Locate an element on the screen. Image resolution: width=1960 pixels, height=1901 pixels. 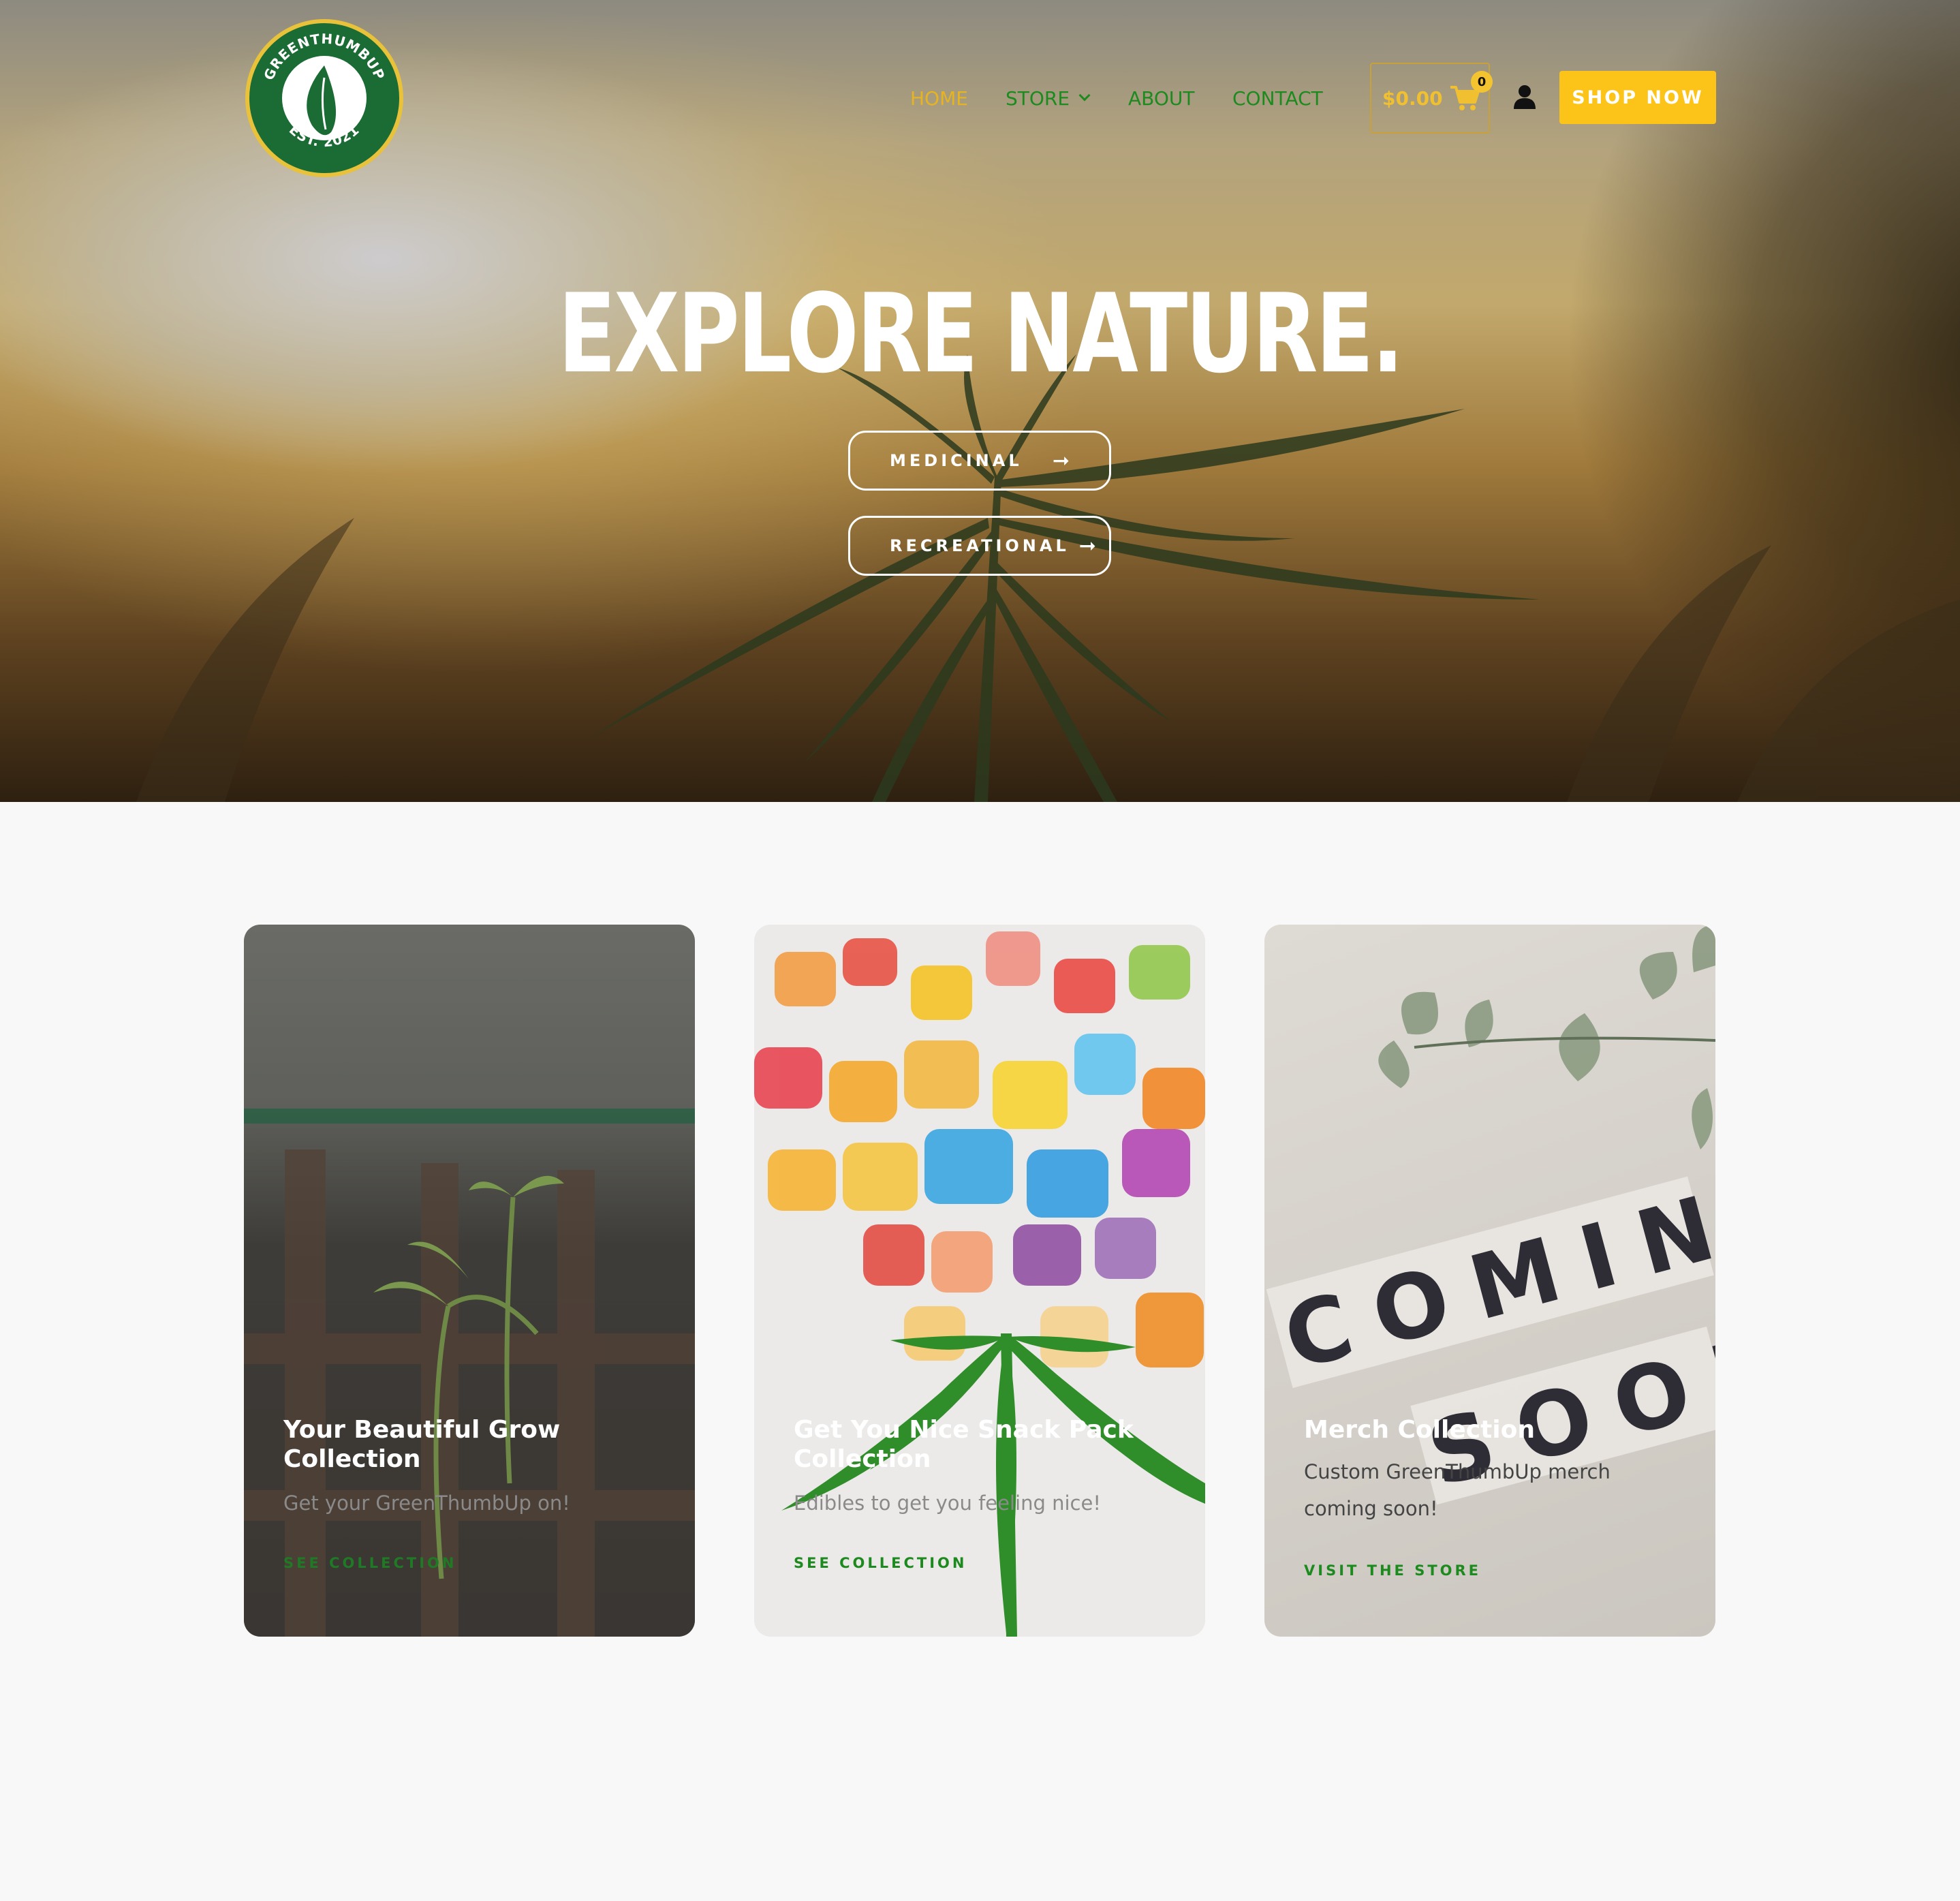
nav-contact: CONTACT is located at coordinates (1277, 98).